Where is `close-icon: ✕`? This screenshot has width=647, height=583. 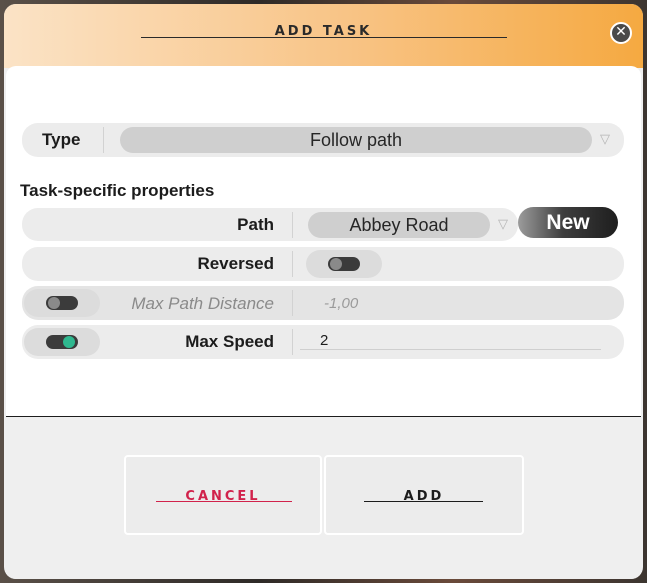
close-icon: ✕ is located at coordinates (621, 32).